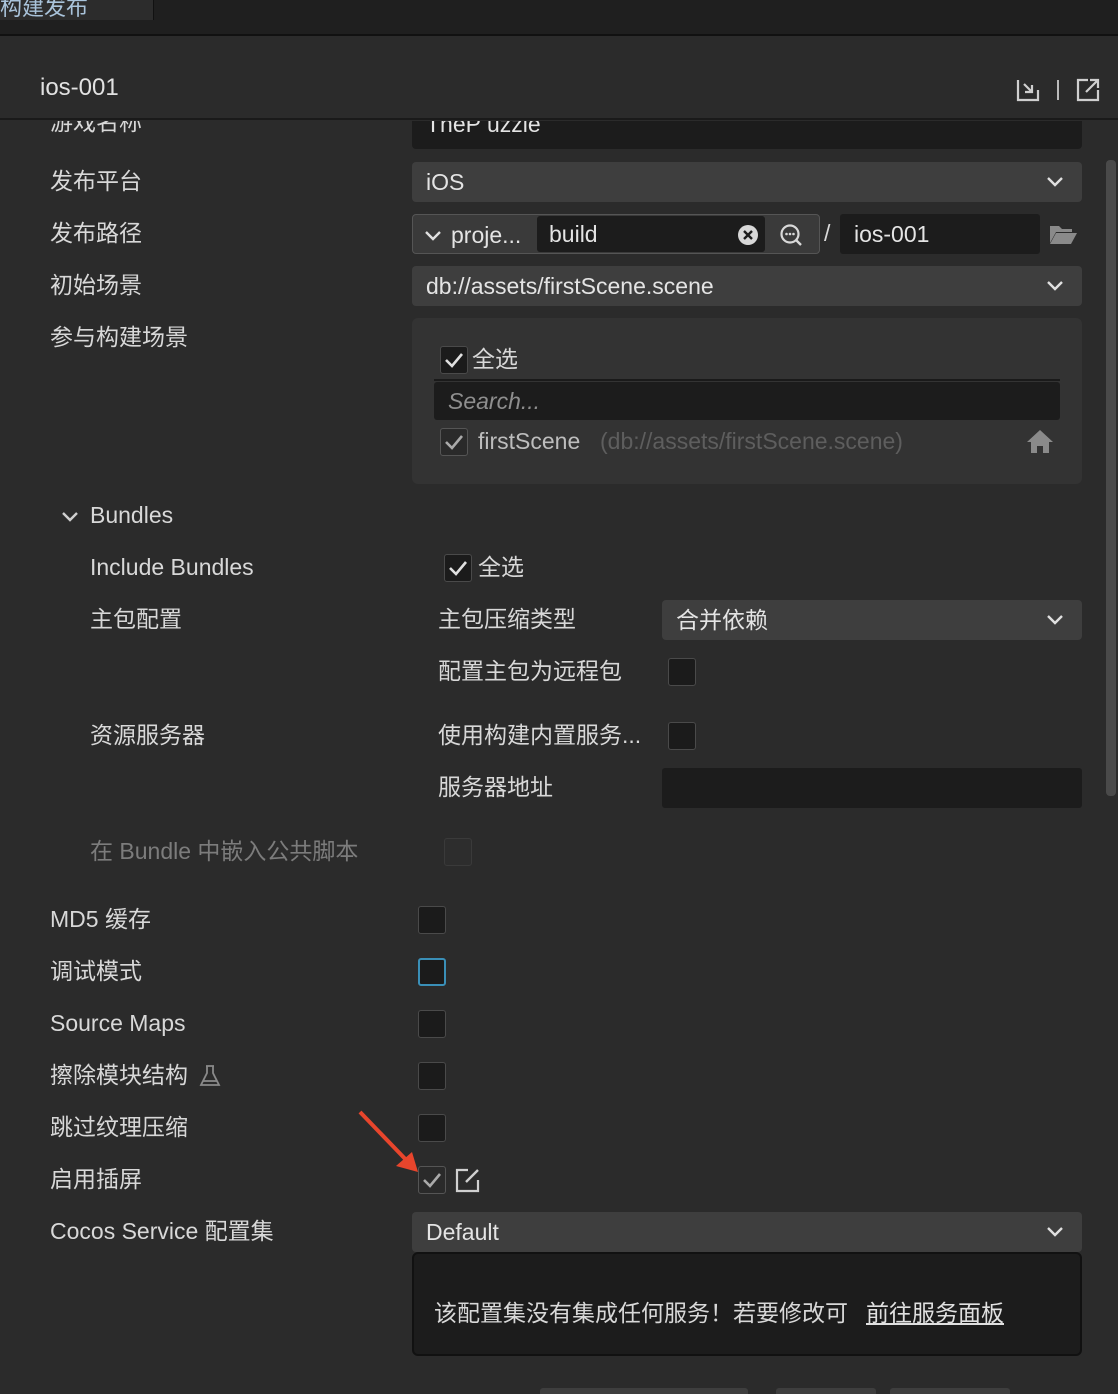 The width and height of the screenshot is (1118, 1394). I want to click on remote-main-bundle-label: 配置主包为远程包, so click(530, 671).